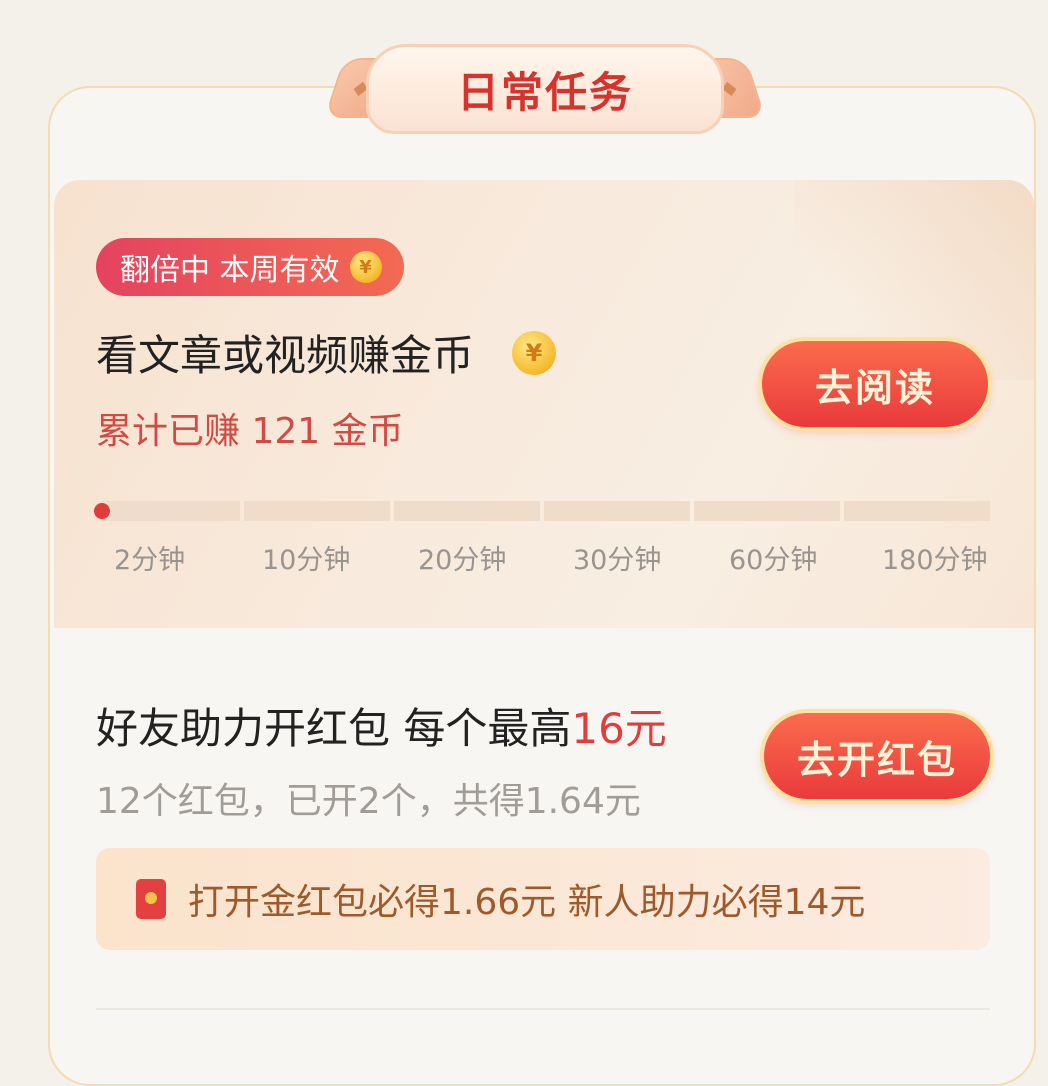  I want to click on redpacket-task-subtitle: 12个红包，已开2个，共得1.64元, so click(368, 801).